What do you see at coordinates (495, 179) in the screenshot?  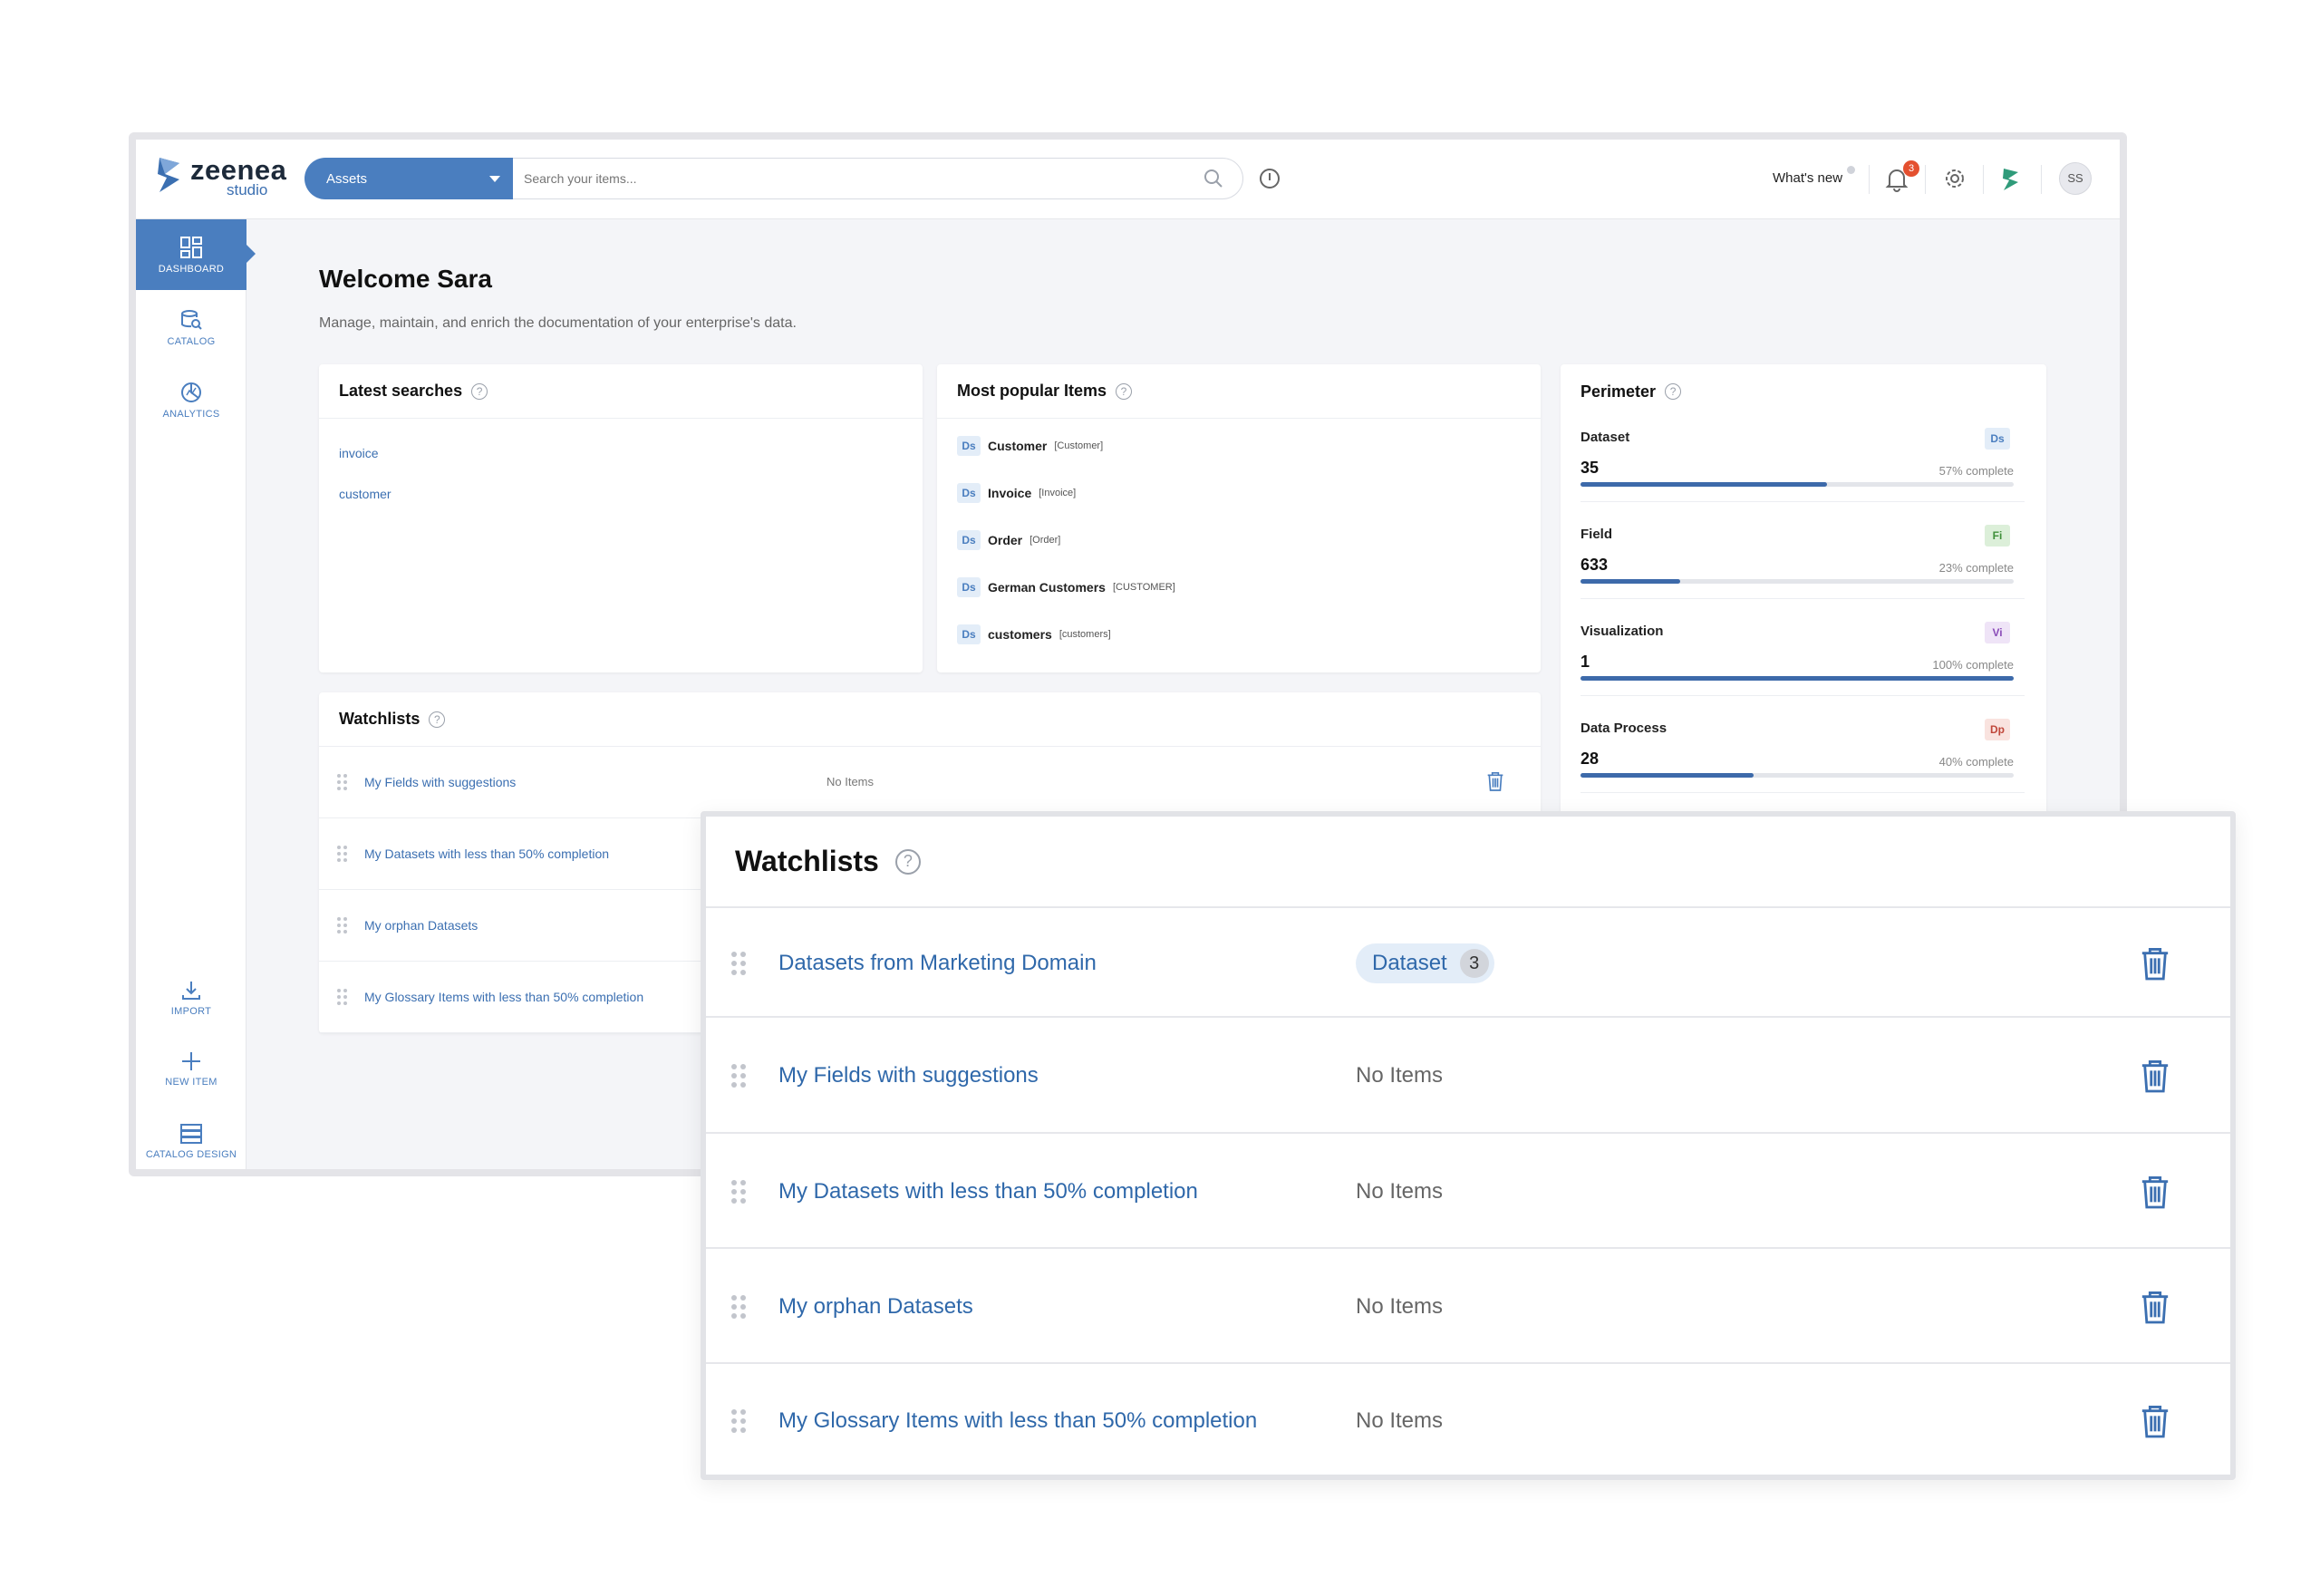 I see `caret-down-icon` at bounding box center [495, 179].